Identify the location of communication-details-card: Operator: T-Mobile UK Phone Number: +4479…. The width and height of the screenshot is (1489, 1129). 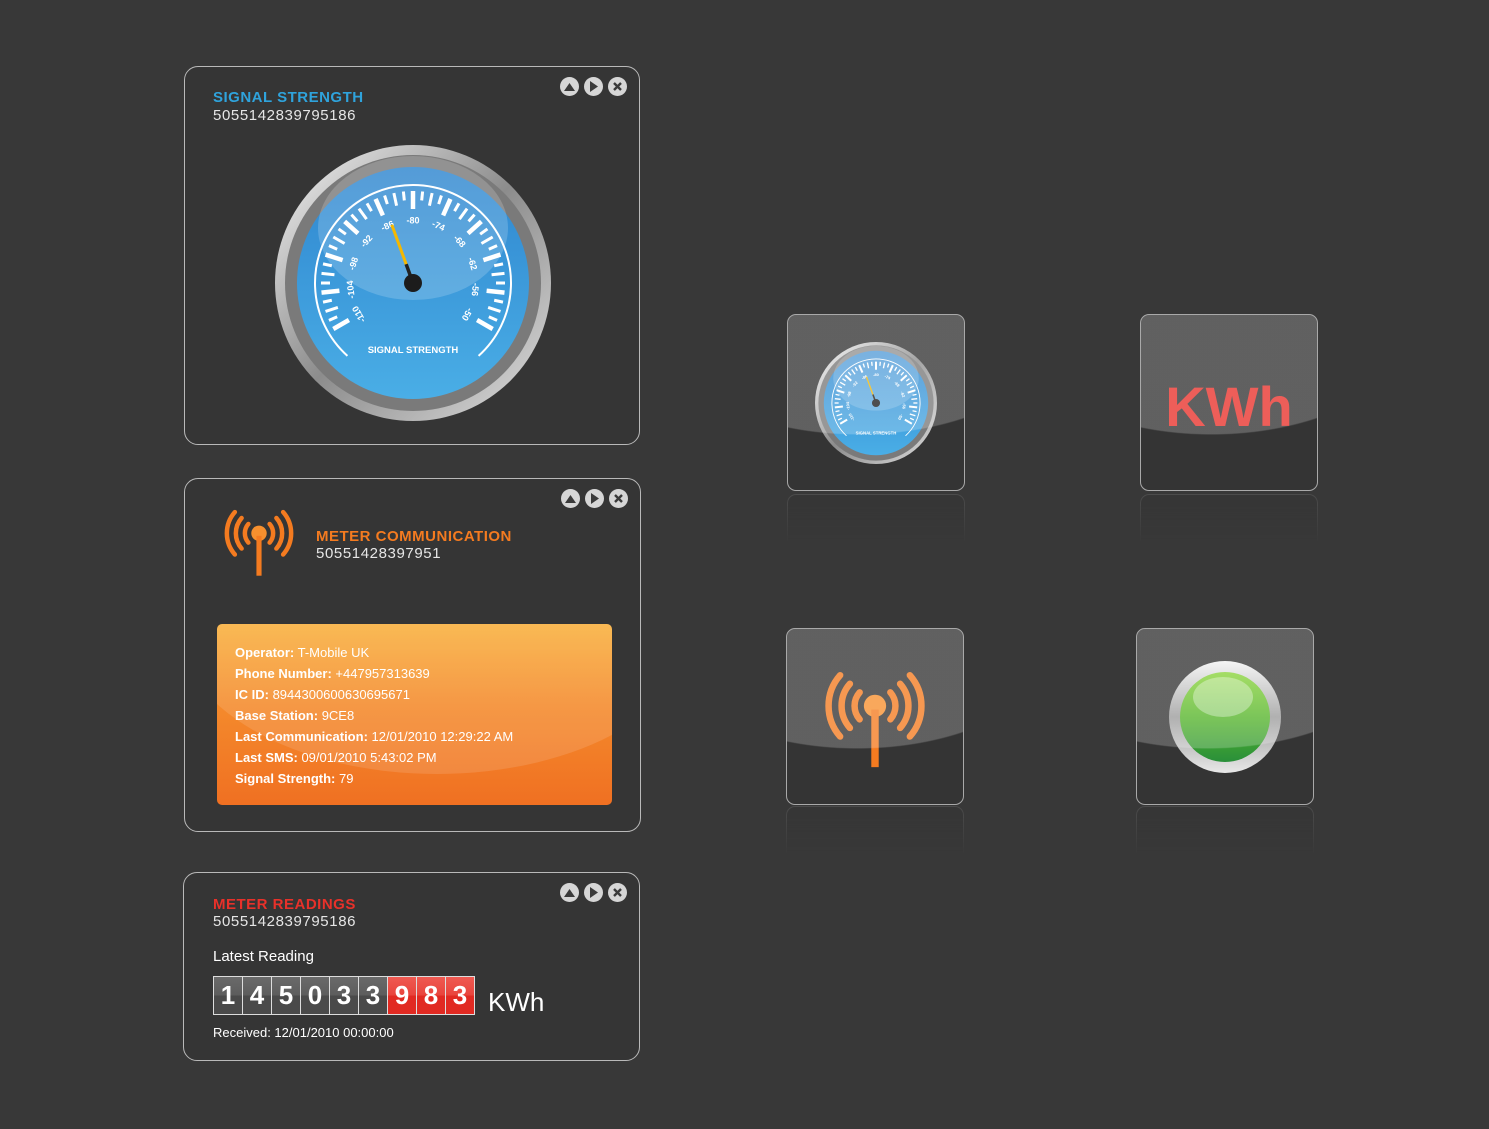
(414, 714).